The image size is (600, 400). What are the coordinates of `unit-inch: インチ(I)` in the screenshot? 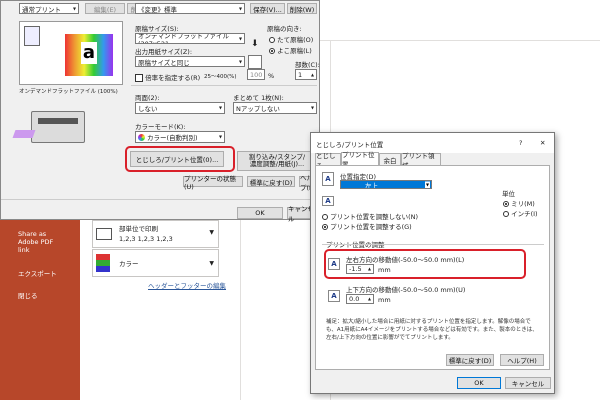 It's located at (520, 213).